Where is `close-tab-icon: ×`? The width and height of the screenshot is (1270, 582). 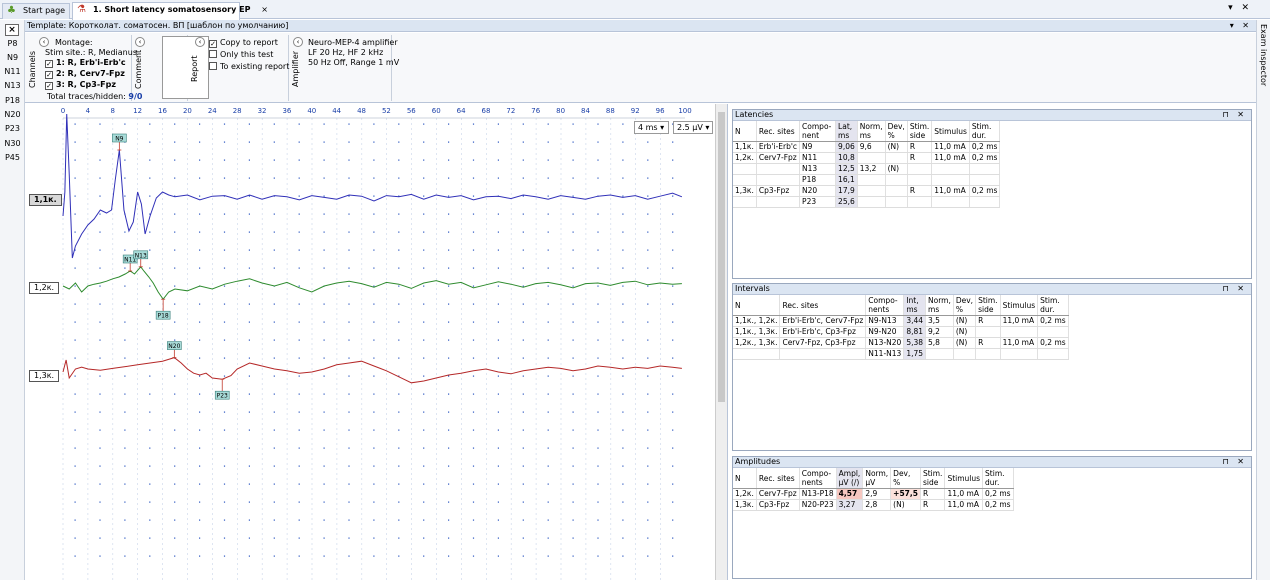 close-tab-icon: × is located at coordinates (264, 9).